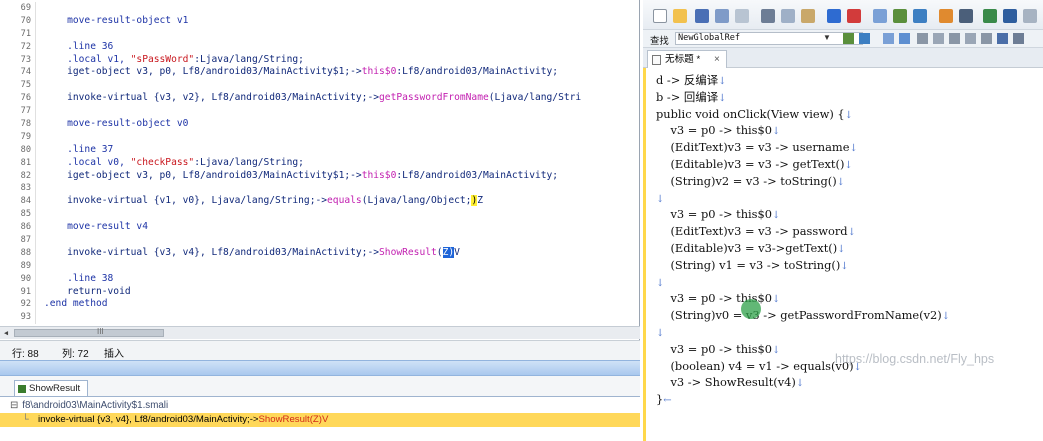 The image size is (1043, 441). Describe the element at coordinates (864, 38) in the screenshot. I see `find-backward-icon` at that location.